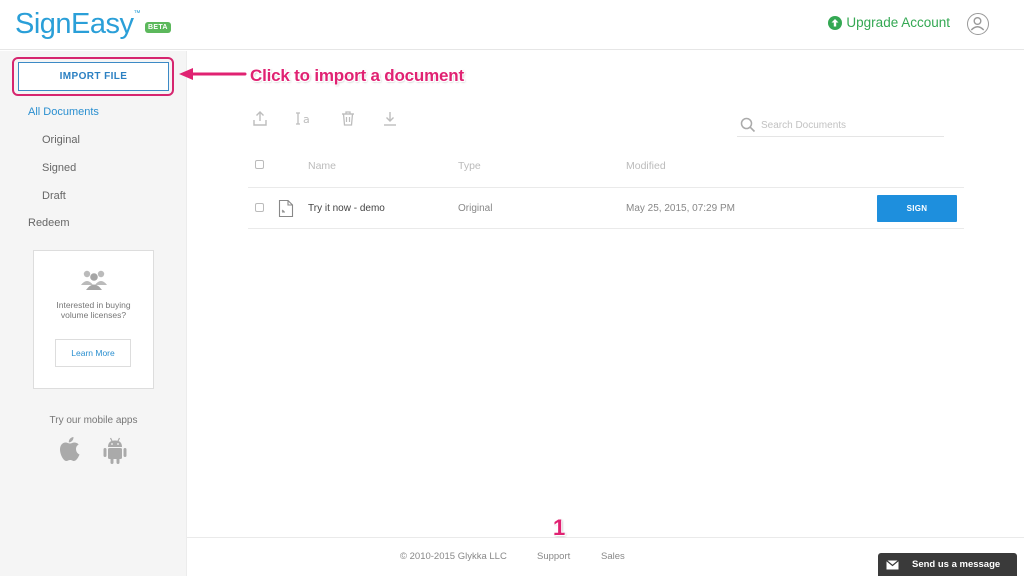 This screenshot has height=576, width=1024. What do you see at coordinates (956, 564) in the screenshot?
I see `send-message-label: Send us a message` at bounding box center [956, 564].